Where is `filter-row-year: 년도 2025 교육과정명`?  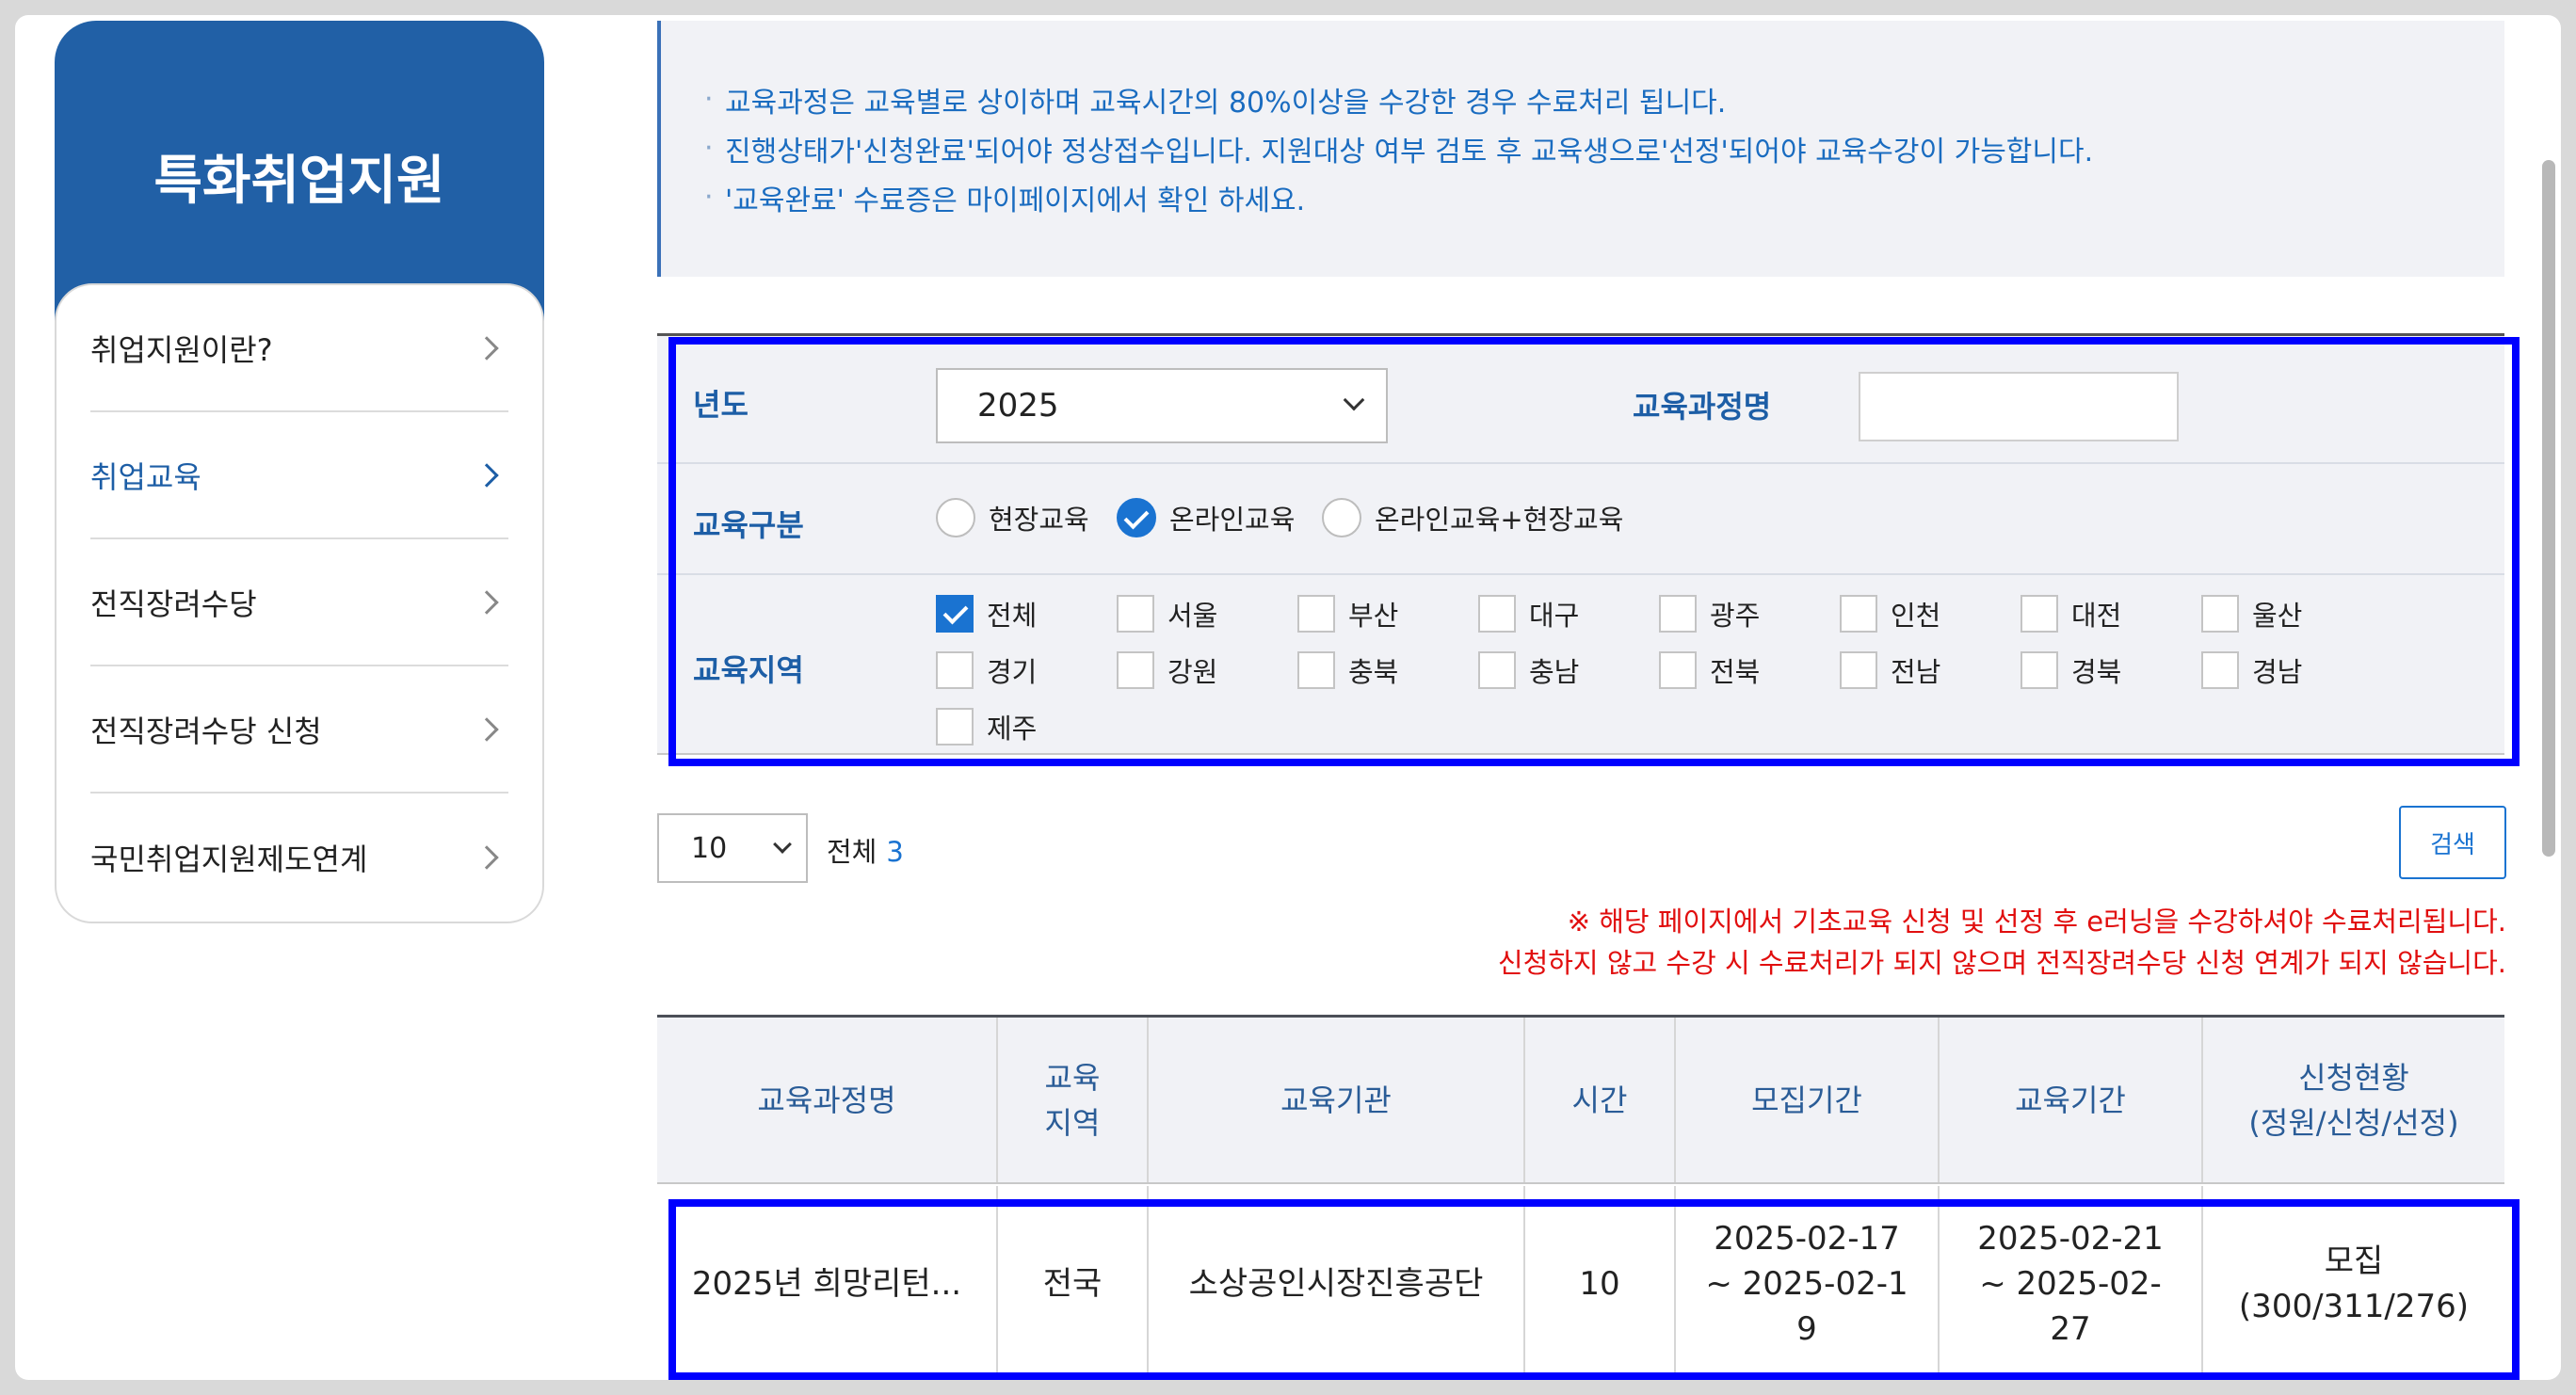
filter-row-year: 년도 2025 교육과정명 is located at coordinates (1580, 400).